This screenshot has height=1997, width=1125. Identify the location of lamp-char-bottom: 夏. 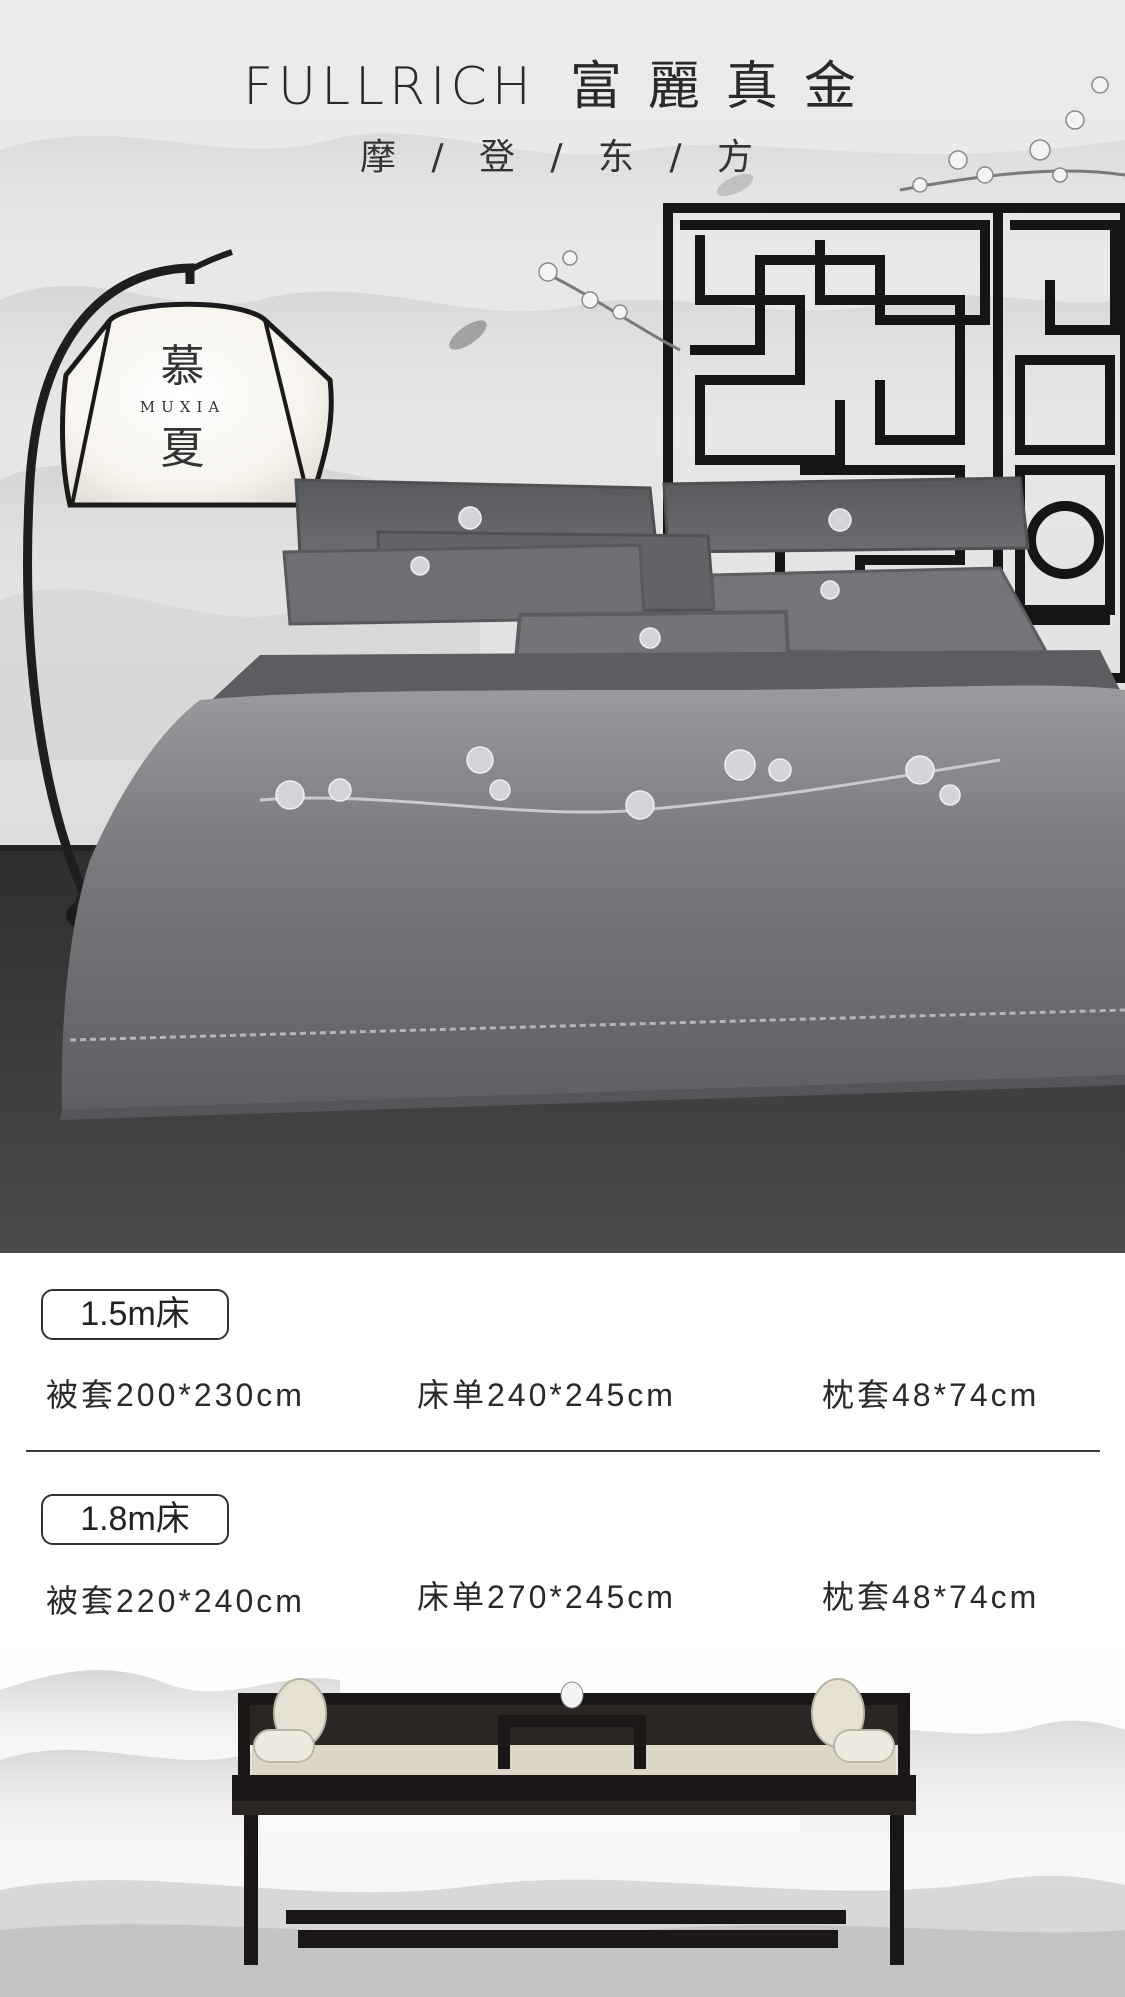
(182, 448).